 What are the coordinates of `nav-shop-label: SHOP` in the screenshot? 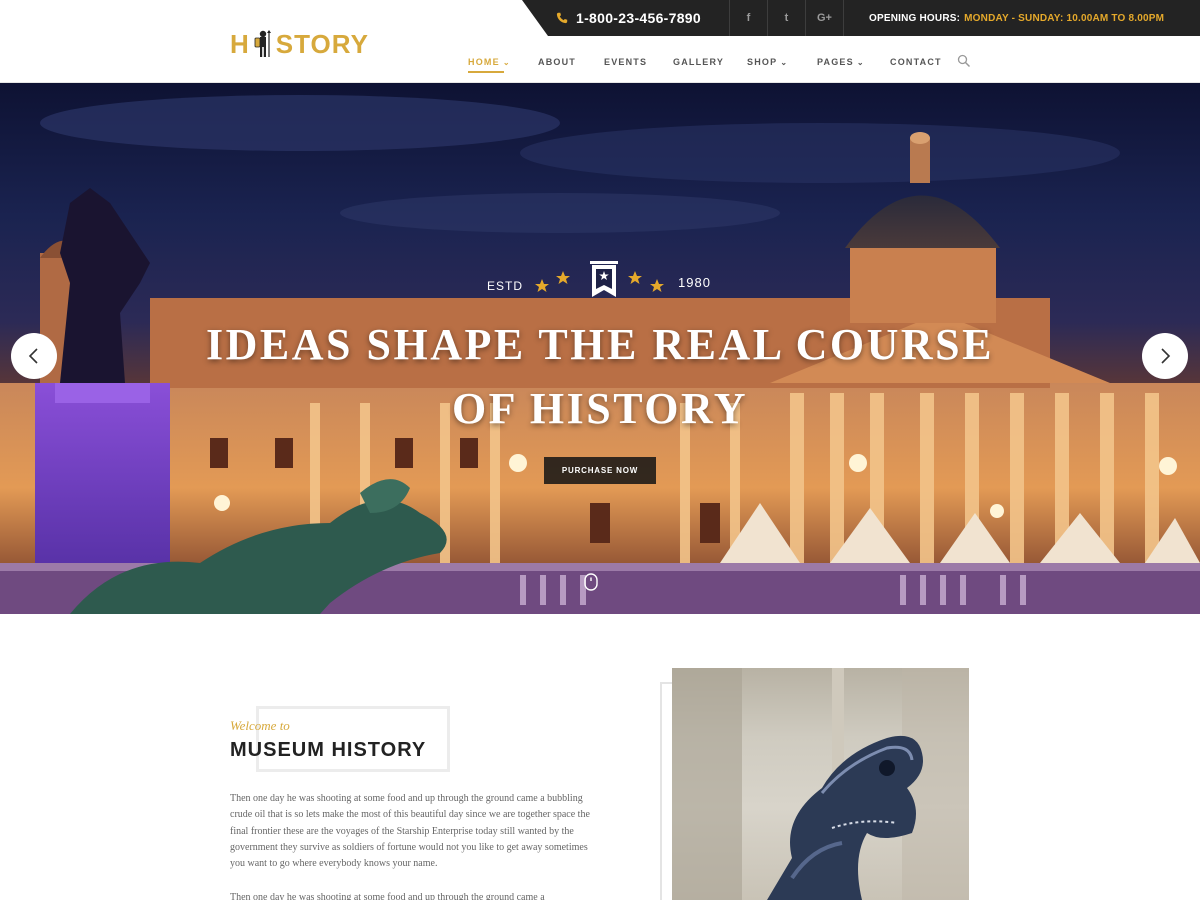 It's located at (762, 62).